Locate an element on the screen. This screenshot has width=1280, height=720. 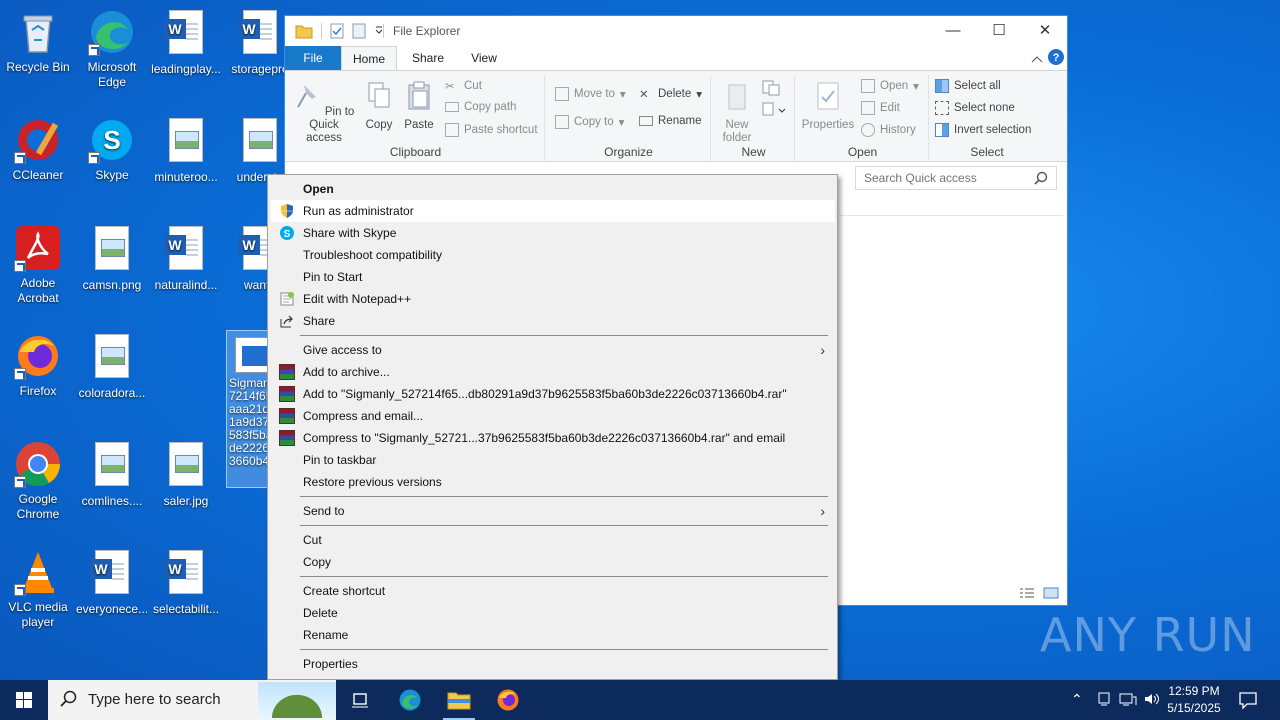
menu-item-rename: Rename is located at coordinates (553, 635).